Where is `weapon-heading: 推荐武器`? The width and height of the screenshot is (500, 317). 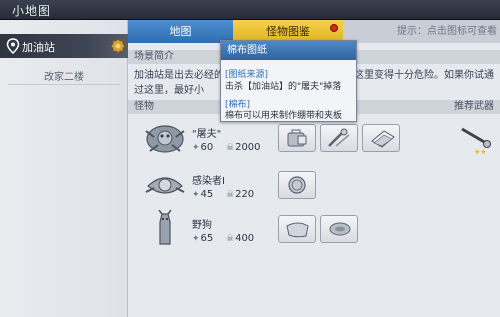
weapon-heading: 推荐武器 is located at coordinates (474, 106).